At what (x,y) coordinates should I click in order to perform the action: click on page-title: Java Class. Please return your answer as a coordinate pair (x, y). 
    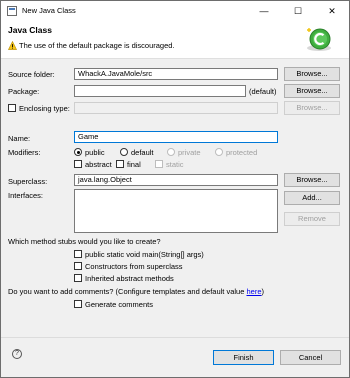
    Looking at the image, I should click on (30, 30).